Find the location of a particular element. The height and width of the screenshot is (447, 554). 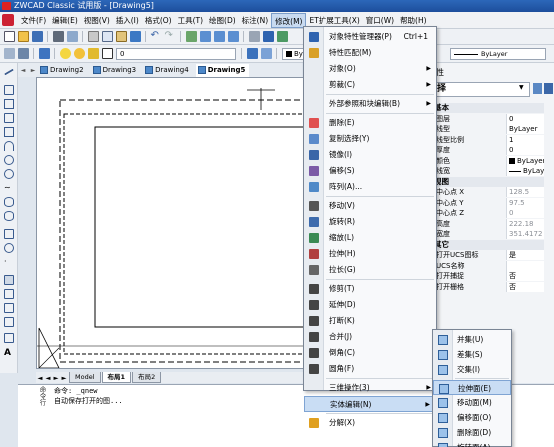

paste-icon is located at coordinates (121, 36).